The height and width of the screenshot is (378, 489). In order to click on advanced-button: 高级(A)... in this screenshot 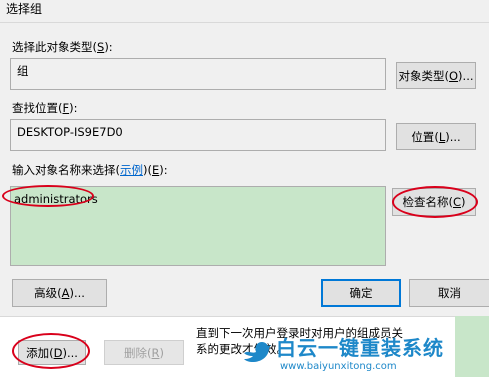, I will do `click(59, 293)`.